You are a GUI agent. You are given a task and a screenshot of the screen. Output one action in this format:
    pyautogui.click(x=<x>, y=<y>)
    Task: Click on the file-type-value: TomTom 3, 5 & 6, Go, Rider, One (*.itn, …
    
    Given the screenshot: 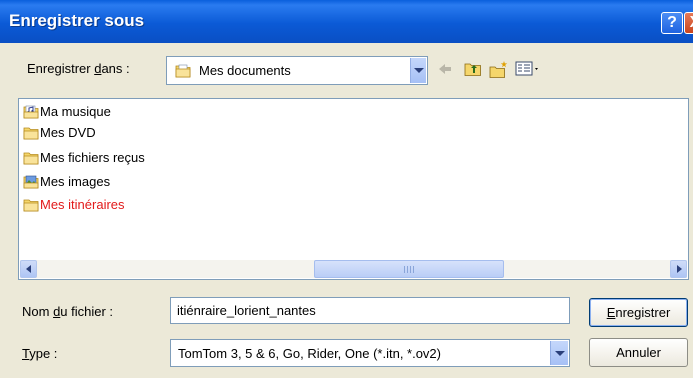 What is the action you would take?
    pyautogui.click(x=309, y=353)
    